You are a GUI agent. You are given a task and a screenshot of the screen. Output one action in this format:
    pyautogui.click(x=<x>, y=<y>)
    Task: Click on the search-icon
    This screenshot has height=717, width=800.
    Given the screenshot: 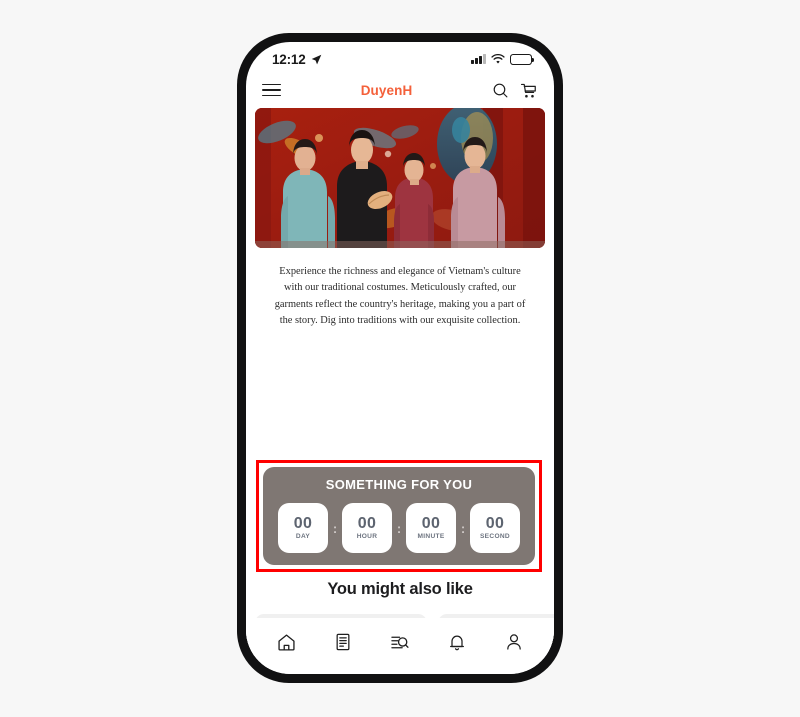 What is the action you would take?
    pyautogui.click(x=500, y=90)
    